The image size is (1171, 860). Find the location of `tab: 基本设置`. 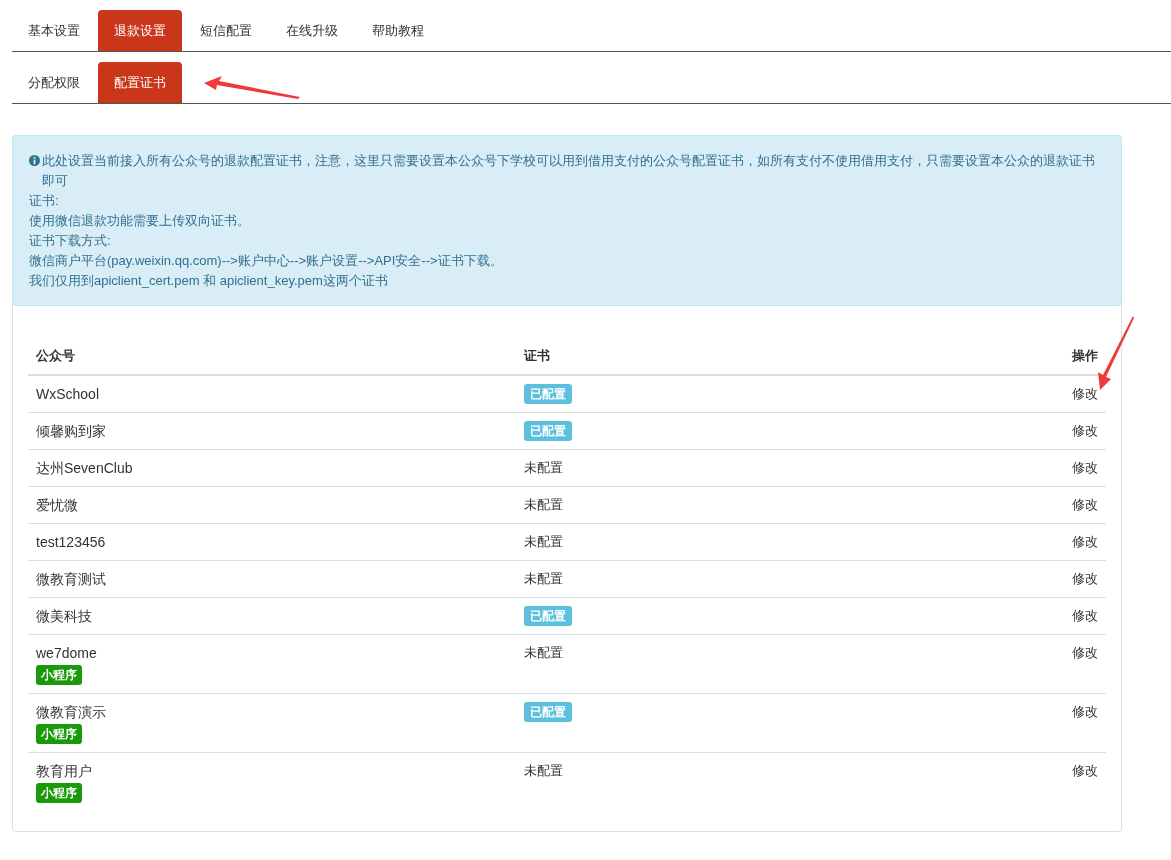

tab: 基本设置 is located at coordinates (54, 30).